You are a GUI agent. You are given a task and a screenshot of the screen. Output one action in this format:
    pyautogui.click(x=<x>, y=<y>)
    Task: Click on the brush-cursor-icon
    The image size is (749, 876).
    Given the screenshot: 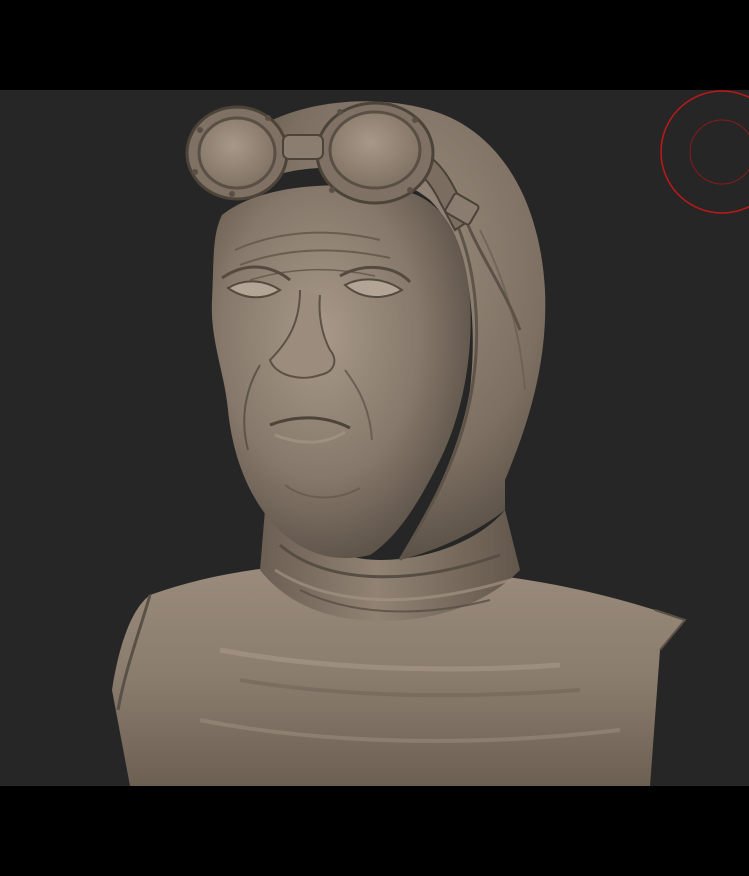 What is the action you would take?
    pyautogui.click(x=704, y=155)
    